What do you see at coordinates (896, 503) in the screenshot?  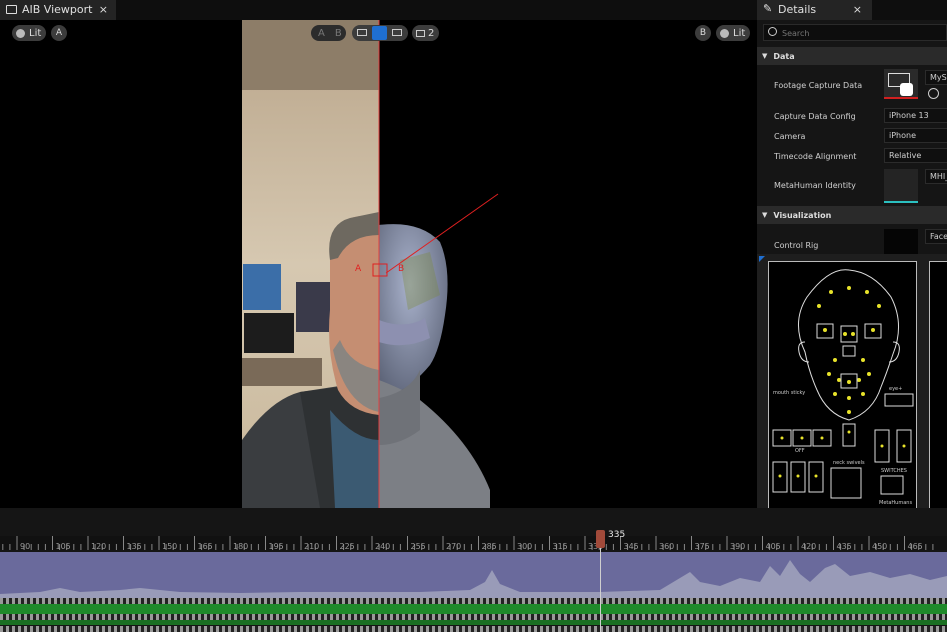 I see `rig-label-metahumans: MetaHumans` at bounding box center [896, 503].